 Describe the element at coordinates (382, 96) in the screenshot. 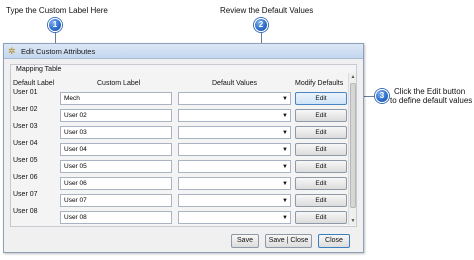

I see `callout-3-badge: 3` at that location.